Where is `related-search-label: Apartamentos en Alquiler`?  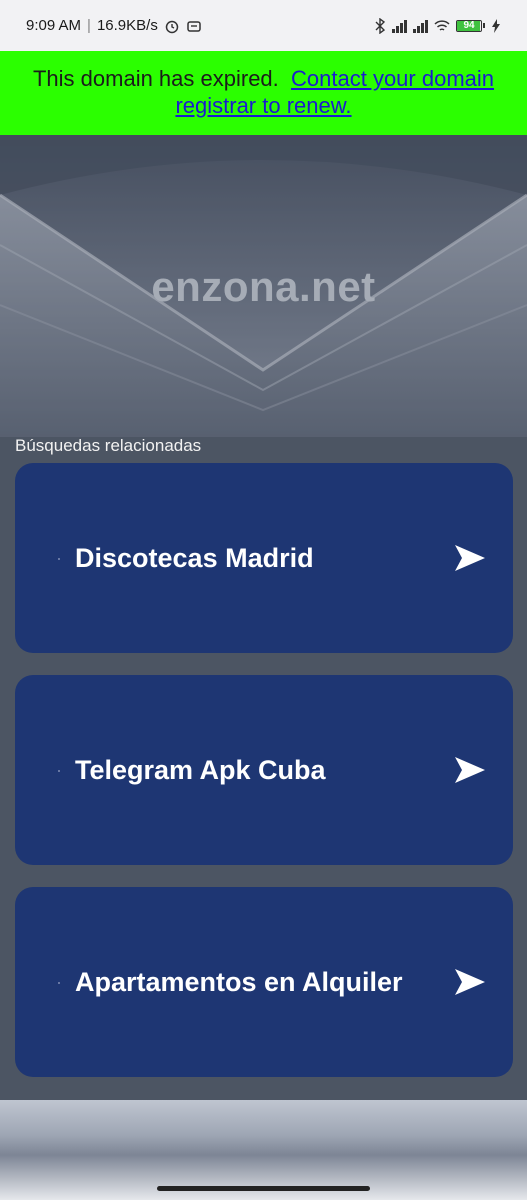
related-search-label: Apartamentos en Alquiler is located at coordinates (239, 981).